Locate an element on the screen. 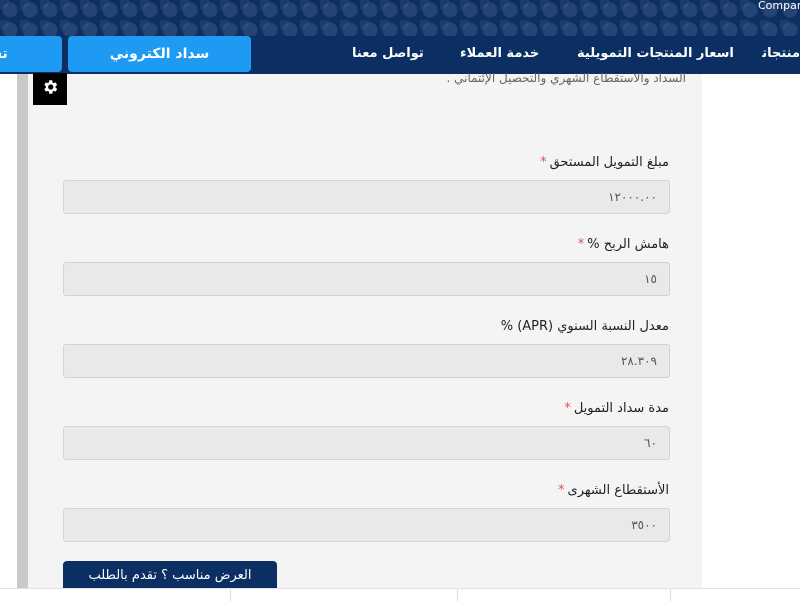 Image resolution: width=800 pixels, height=601 pixels. field-label-monthly-deduction: الأستقطاع الشهرى* is located at coordinates (613, 490).